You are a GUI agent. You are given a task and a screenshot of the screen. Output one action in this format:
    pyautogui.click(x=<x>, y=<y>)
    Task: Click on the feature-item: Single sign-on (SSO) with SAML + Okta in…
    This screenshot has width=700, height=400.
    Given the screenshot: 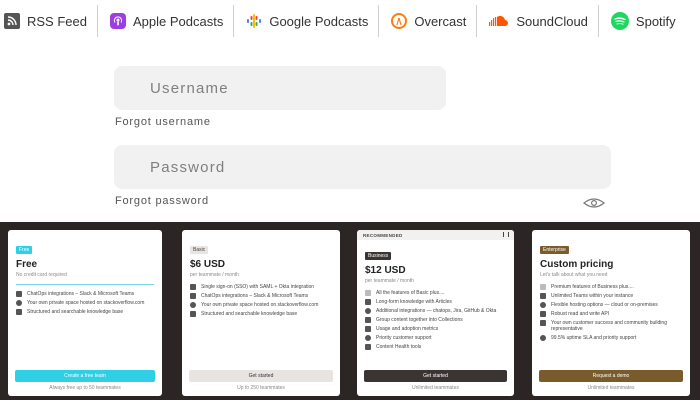 What is the action you would take?
    pyautogui.click(x=261, y=287)
    